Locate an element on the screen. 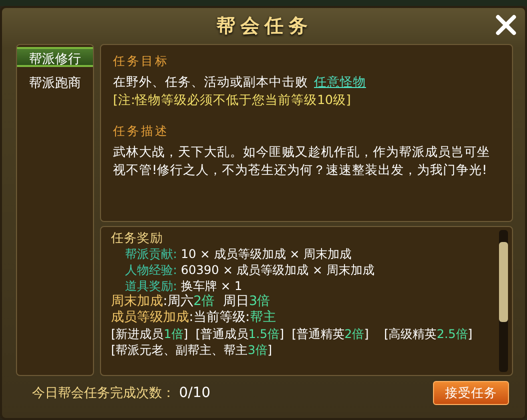  scrollbar is located at coordinates (503, 301).